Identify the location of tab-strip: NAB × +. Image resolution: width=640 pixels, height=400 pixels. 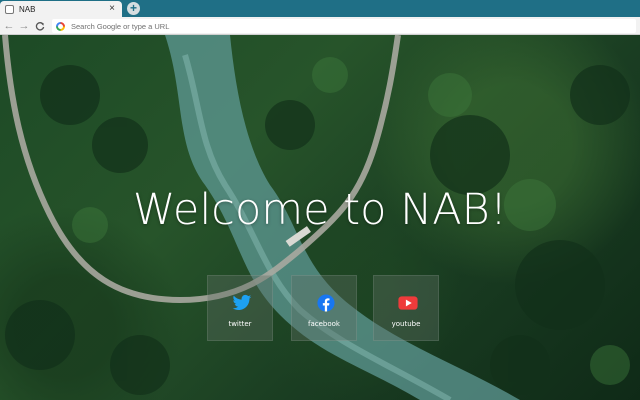
(320, 8).